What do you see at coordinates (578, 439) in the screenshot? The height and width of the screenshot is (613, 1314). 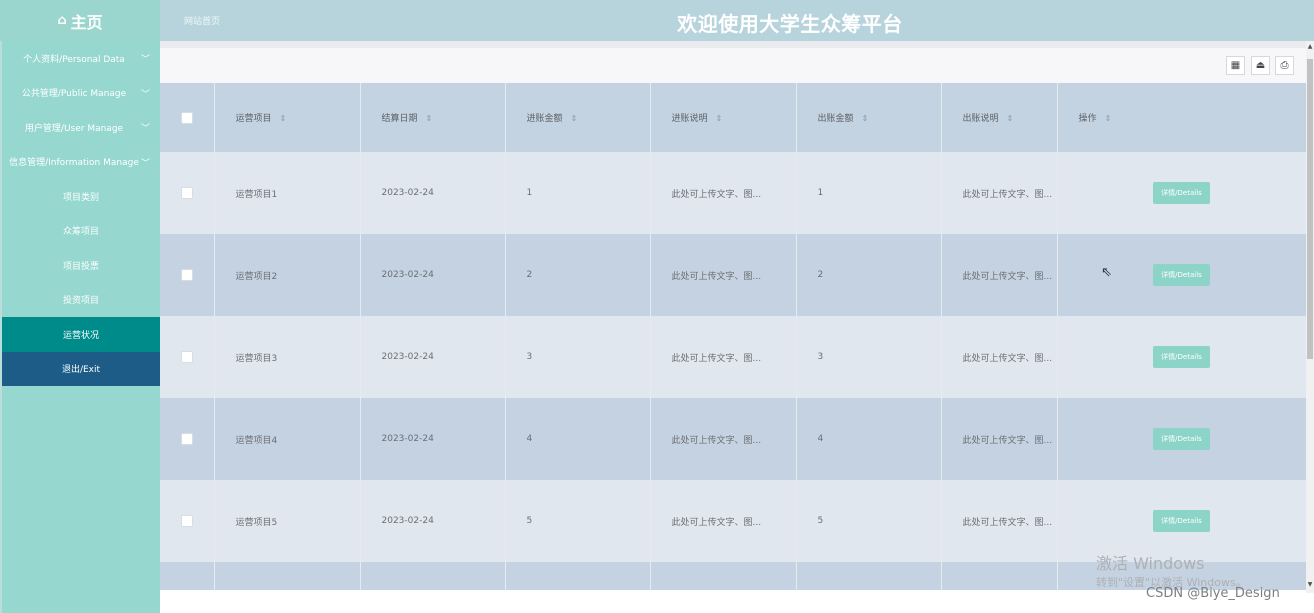 I see `cell-income: 4` at bounding box center [578, 439].